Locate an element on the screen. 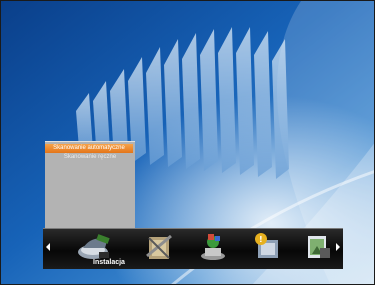  globe-icon is located at coordinates (213, 247).